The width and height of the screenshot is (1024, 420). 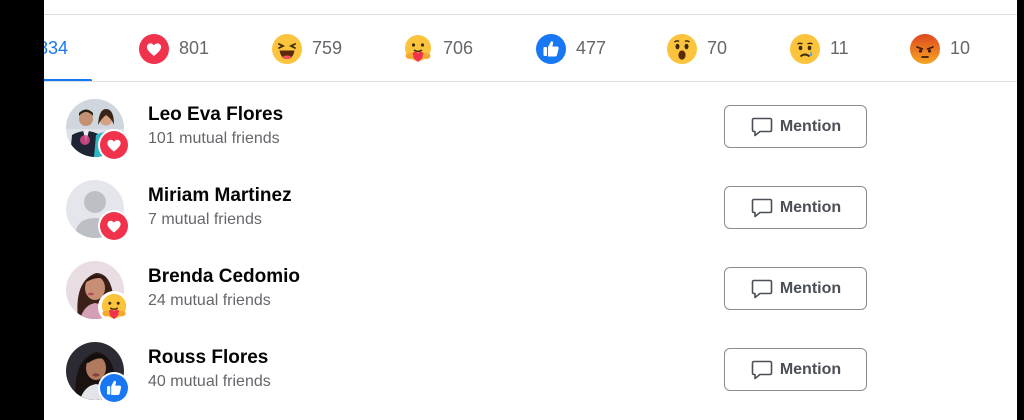 What do you see at coordinates (925, 48) in the screenshot?
I see `angry-reaction-icon` at bounding box center [925, 48].